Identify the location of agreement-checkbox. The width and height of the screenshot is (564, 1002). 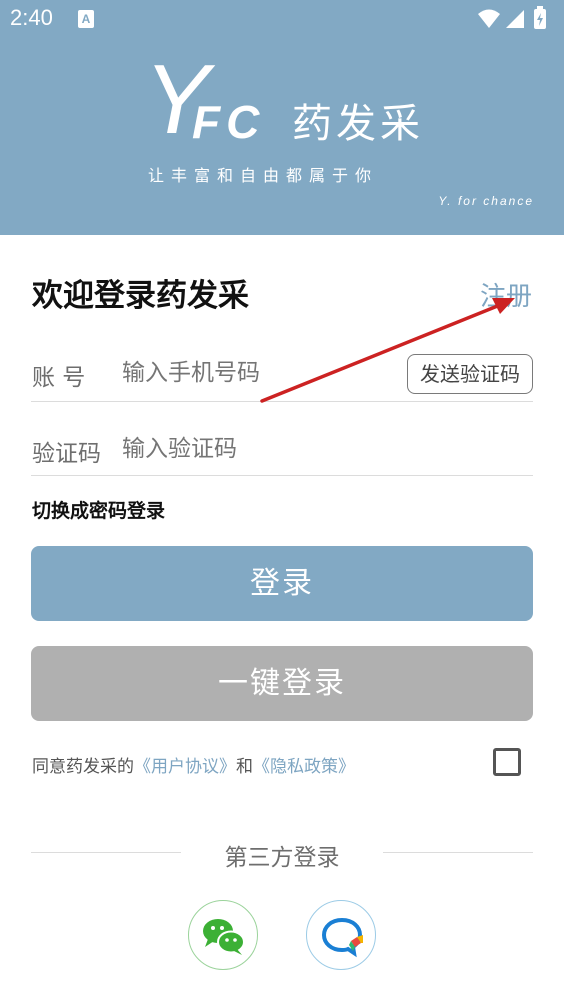
(507, 762).